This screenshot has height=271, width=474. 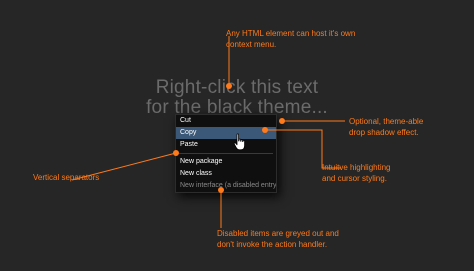 What do you see at coordinates (282, 121) in the screenshot?
I see `callout-dot-shadow` at bounding box center [282, 121].